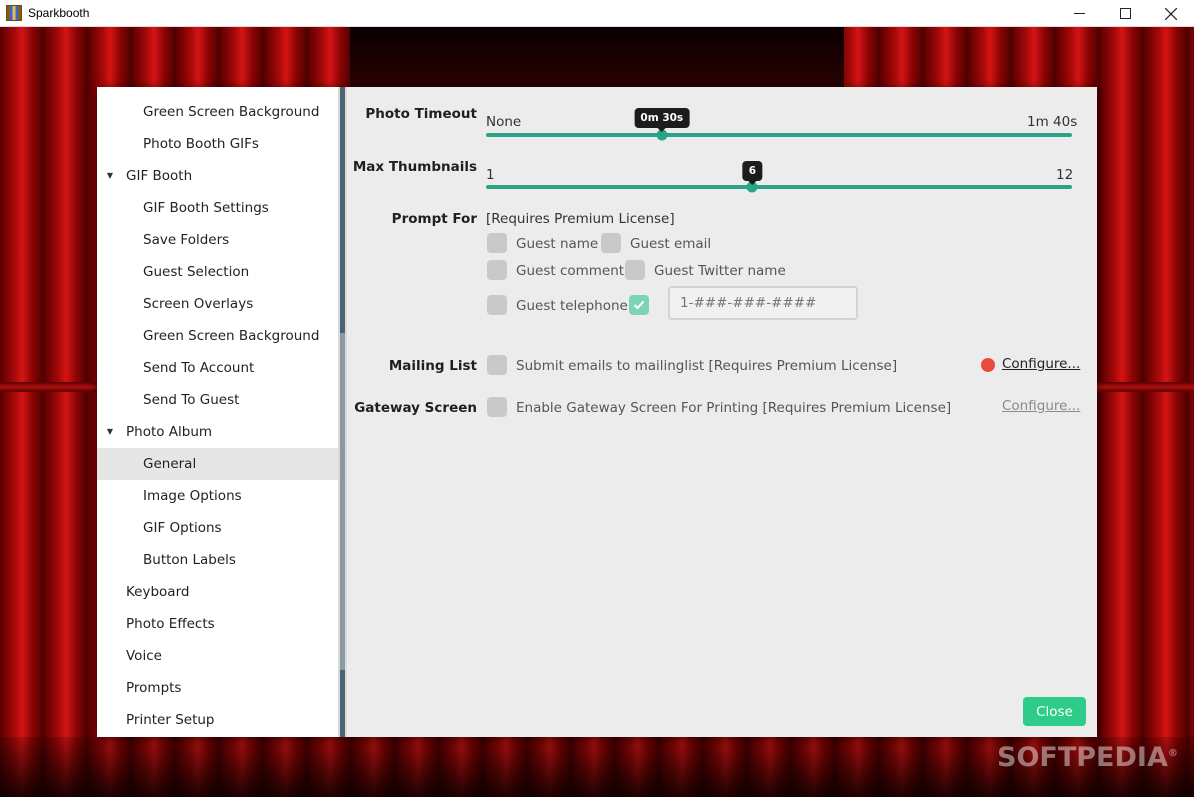  Describe the element at coordinates (497, 305) in the screenshot. I see `guest-telephone-checkbox` at that location.